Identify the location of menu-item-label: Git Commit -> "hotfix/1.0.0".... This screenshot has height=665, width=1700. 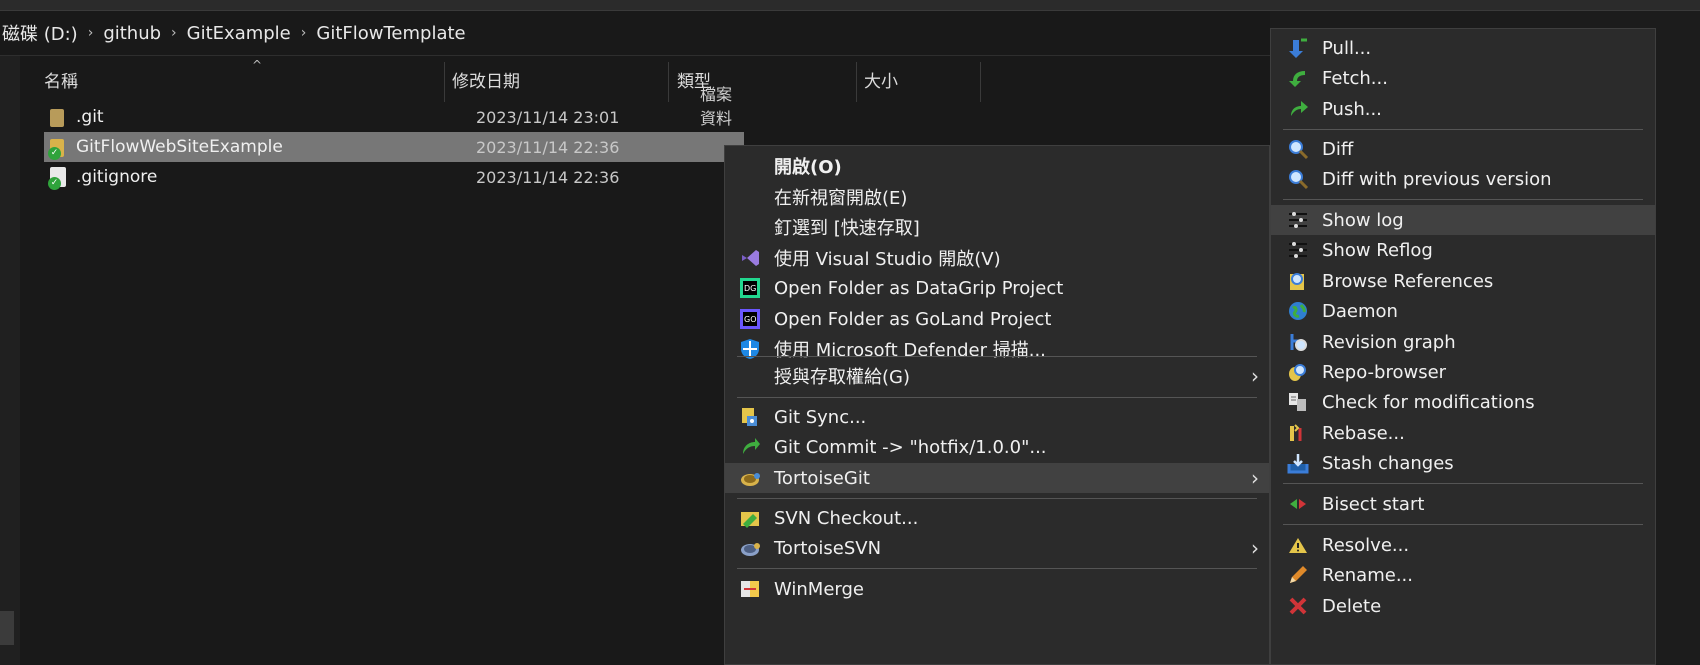
(910, 447).